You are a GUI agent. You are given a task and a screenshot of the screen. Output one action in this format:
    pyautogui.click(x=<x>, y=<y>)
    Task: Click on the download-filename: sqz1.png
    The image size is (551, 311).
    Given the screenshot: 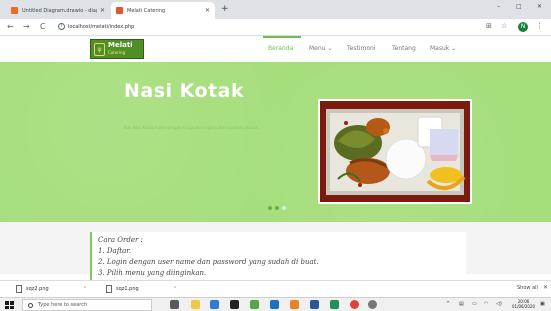 What is the action you would take?
    pyautogui.click(x=127, y=289)
    